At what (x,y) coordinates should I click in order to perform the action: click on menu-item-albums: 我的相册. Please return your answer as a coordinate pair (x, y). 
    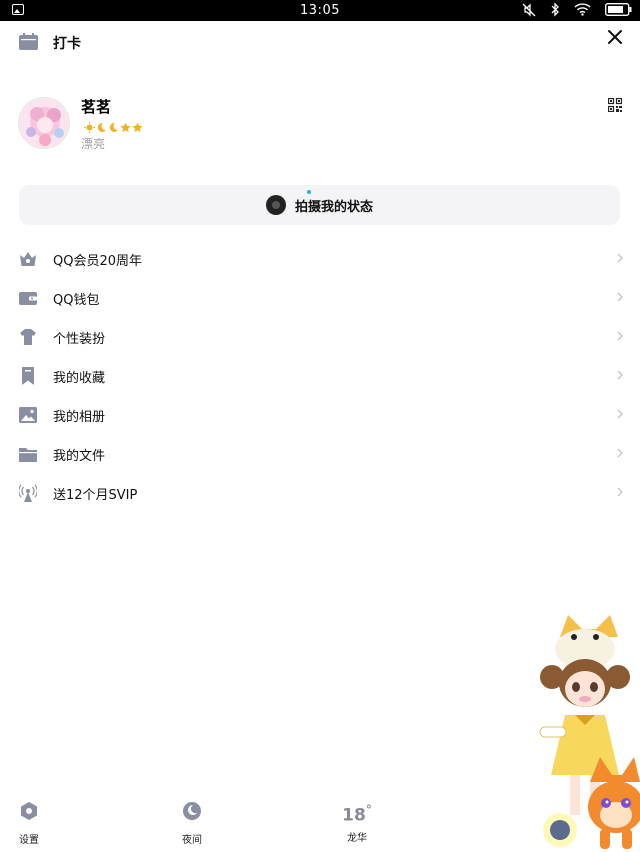
    Looking at the image, I should click on (320, 414).